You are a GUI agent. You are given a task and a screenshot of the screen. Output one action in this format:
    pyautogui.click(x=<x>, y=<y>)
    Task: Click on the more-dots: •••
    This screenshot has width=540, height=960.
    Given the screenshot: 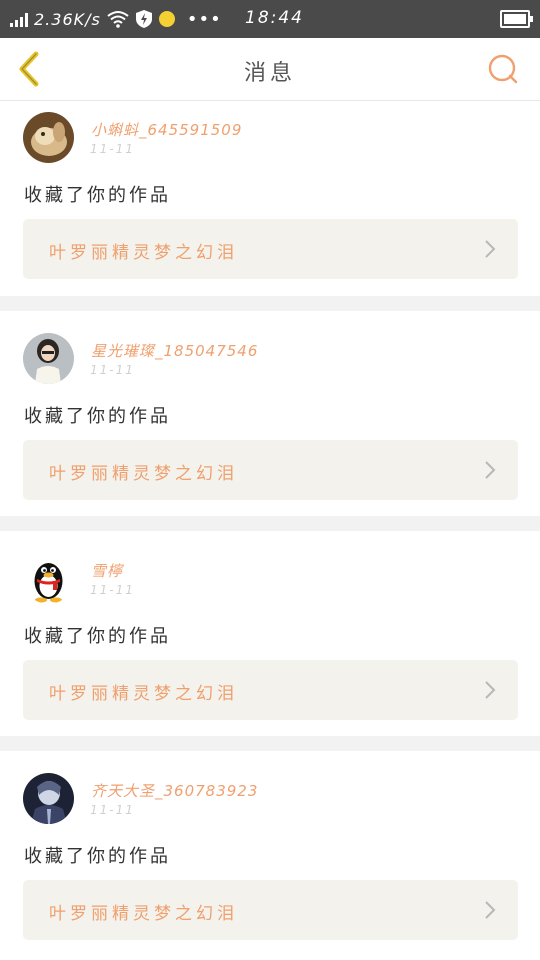 What is the action you would take?
    pyautogui.click(x=204, y=19)
    